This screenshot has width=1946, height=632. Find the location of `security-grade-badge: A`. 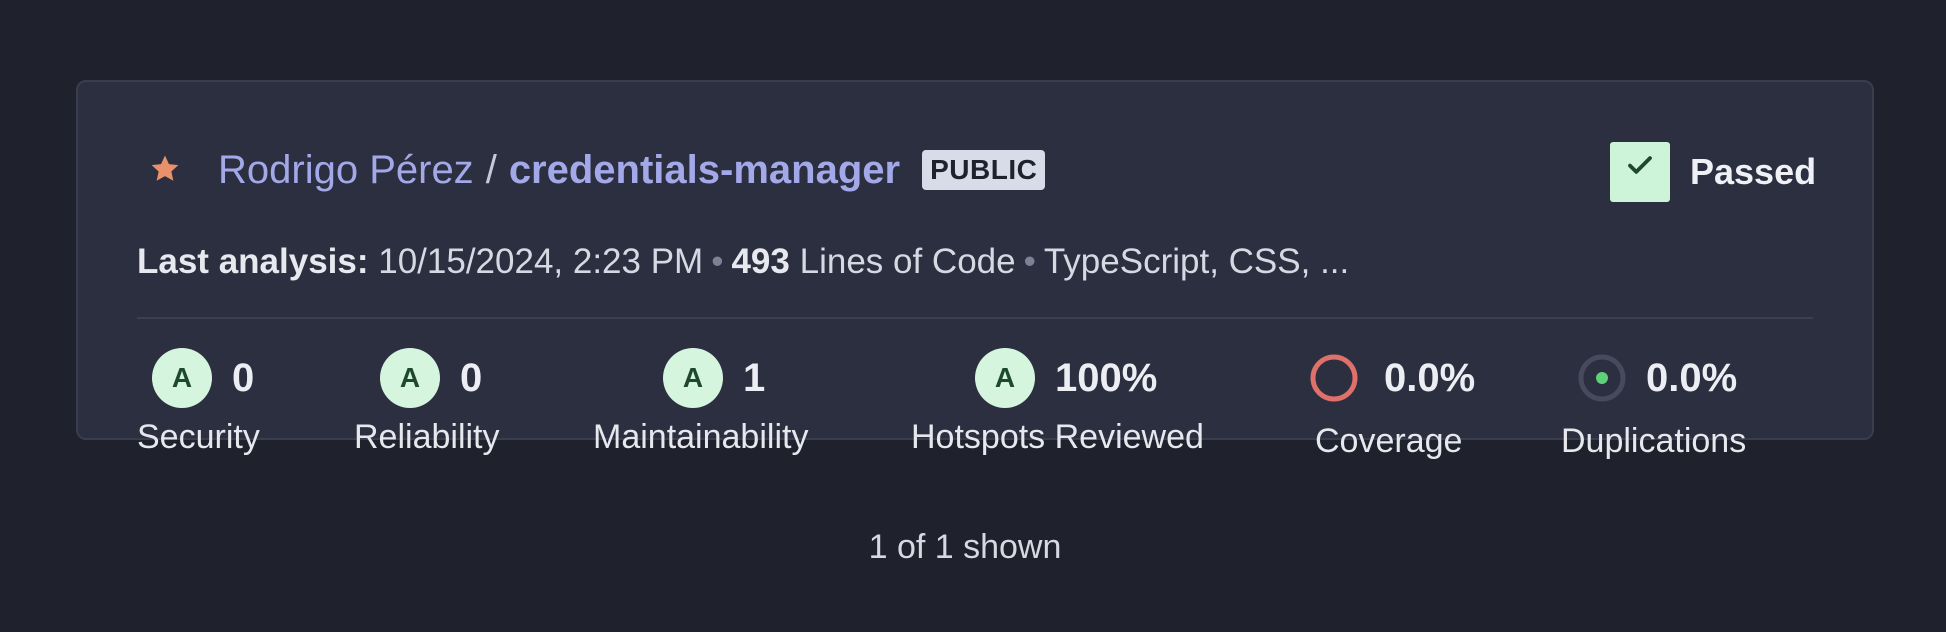

security-grade-badge: A is located at coordinates (182, 378).